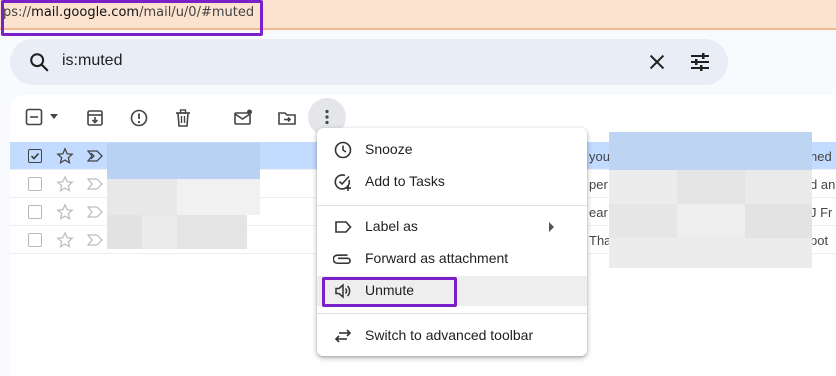 Image resolution: width=836 pixels, height=376 pixels. What do you see at coordinates (132, 18) in the screenshot?
I see `url-highlight-box` at bounding box center [132, 18].